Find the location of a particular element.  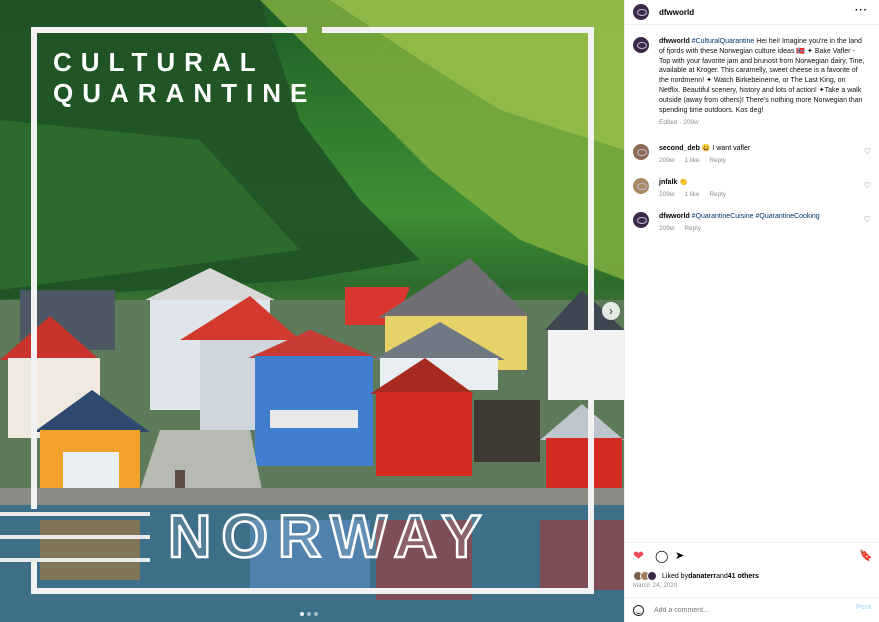

caption-hashtag: #CulturalQuarantine is located at coordinates (723, 41).